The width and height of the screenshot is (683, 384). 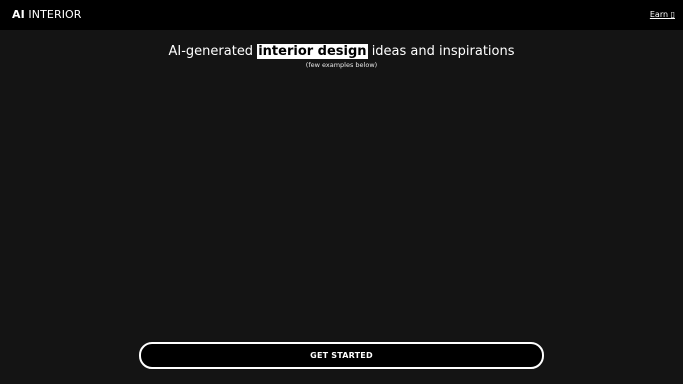 What do you see at coordinates (18, 14) in the screenshot?
I see `brand-ai-label: AI` at bounding box center [18, 14].